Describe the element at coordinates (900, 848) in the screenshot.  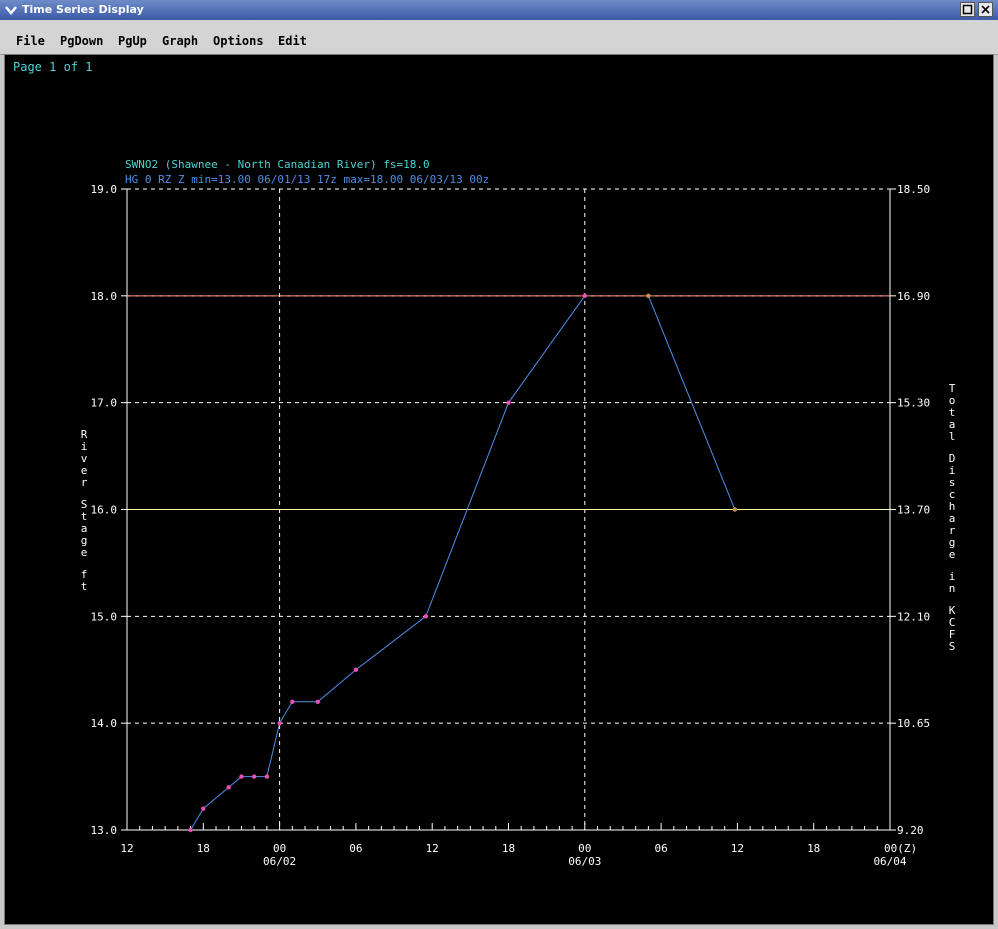
I see `x-tick-label: 00(Z)` at that location.